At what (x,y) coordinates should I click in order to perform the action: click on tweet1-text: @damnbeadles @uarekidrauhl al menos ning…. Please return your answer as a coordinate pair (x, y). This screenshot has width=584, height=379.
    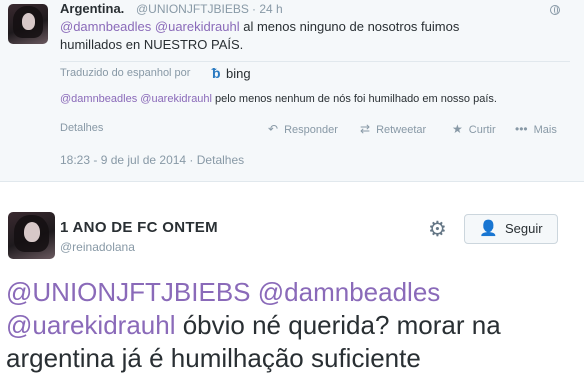
    Looking at the image, I should click on (280, 36).